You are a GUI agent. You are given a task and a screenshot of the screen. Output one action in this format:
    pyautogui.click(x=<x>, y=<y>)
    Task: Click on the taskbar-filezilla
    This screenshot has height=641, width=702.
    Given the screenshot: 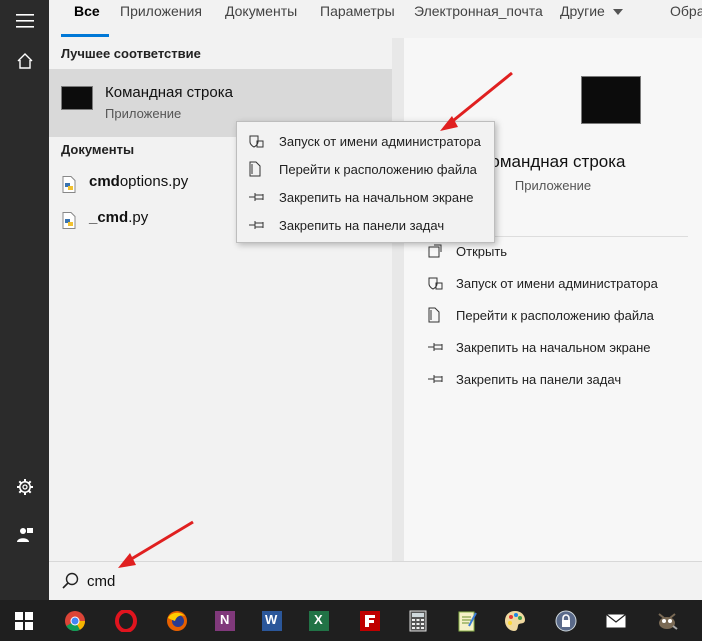 What is the action you would take?
    pyautogui.click(x=370, y=620)
    